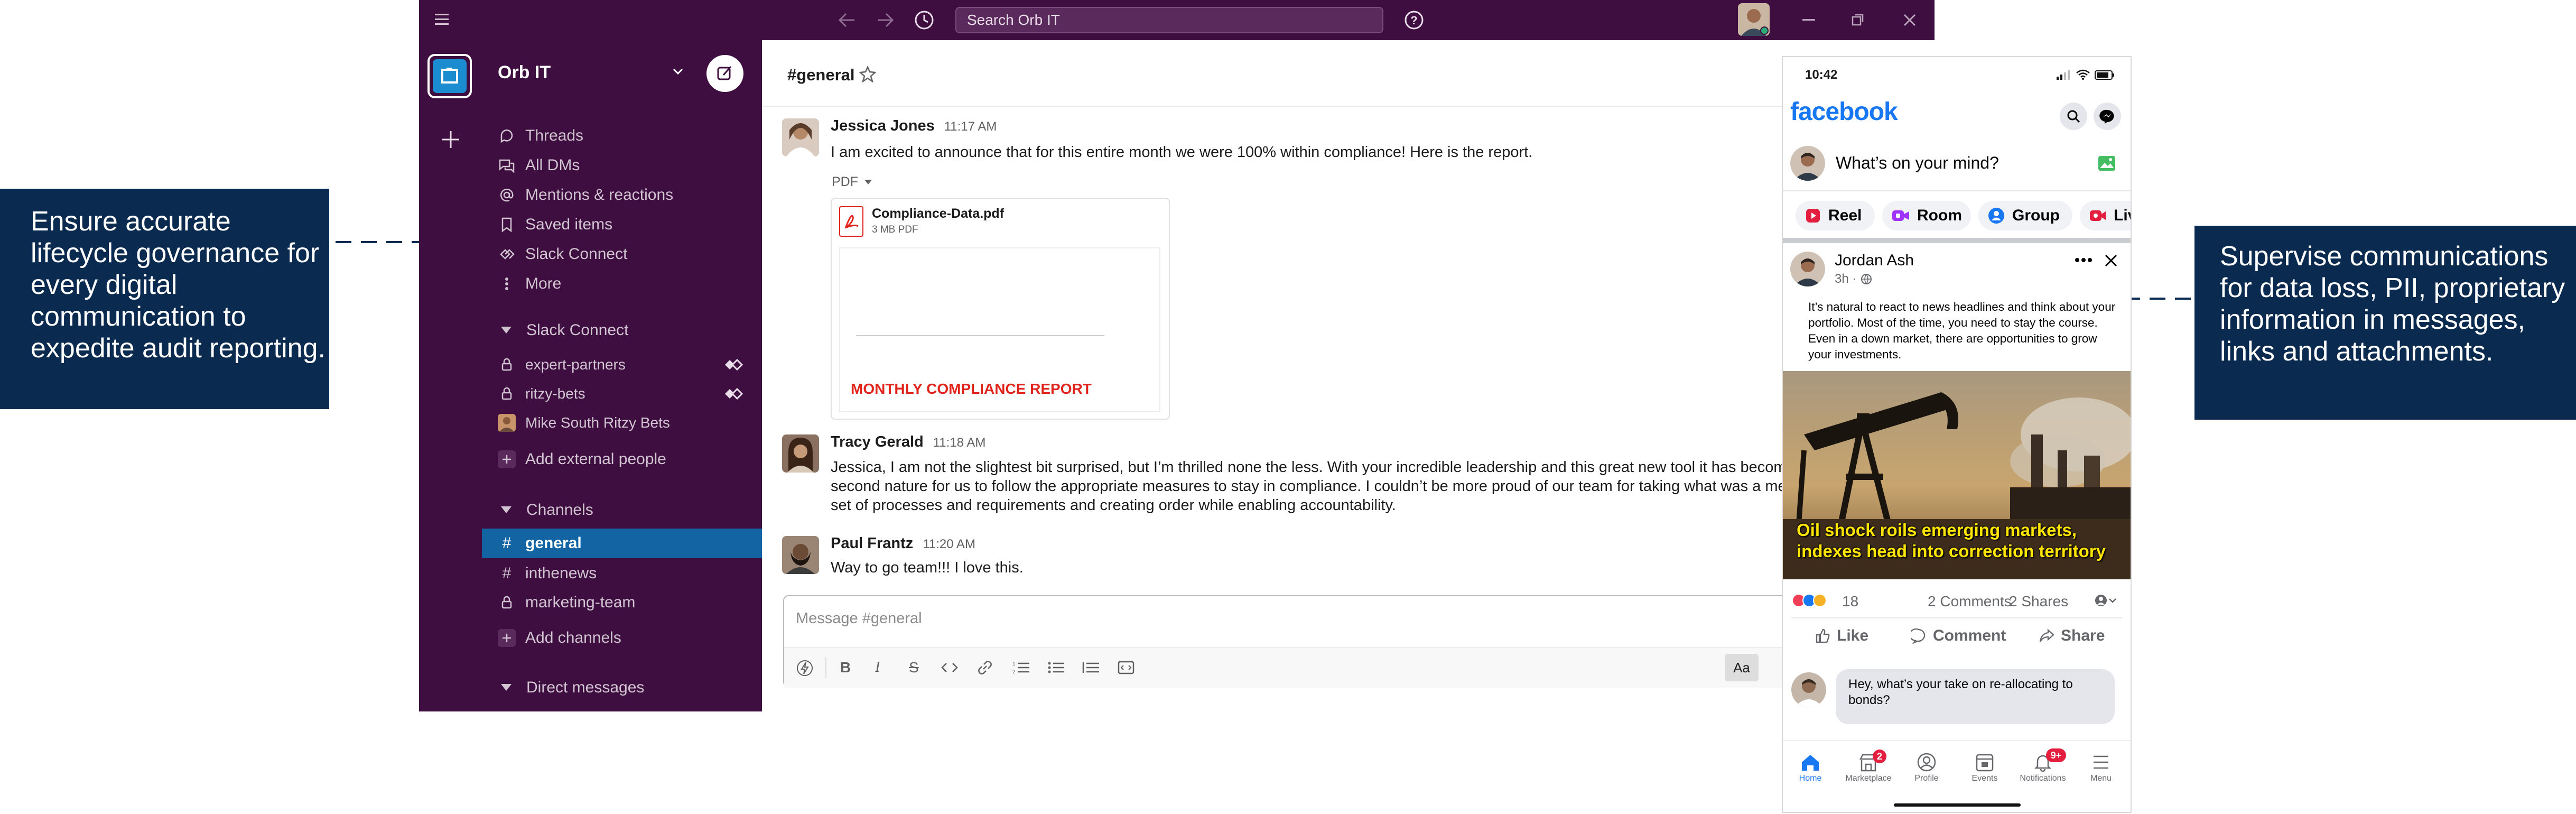  Describe the element at coordinates (1841, 636) in the screenshot. I see `like-button: Like` at that location.